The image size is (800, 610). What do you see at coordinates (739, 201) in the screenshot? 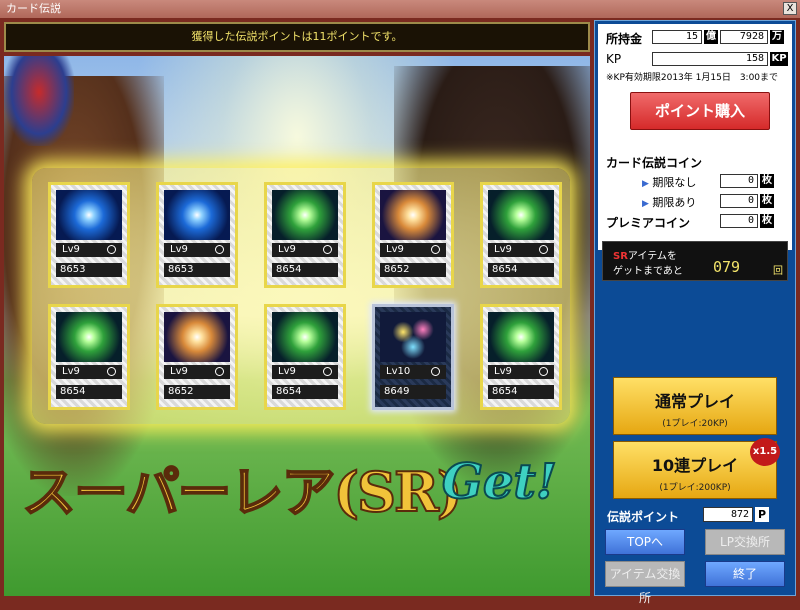
I see `coin-limit-value: 0` at bounding box center [739, 201].